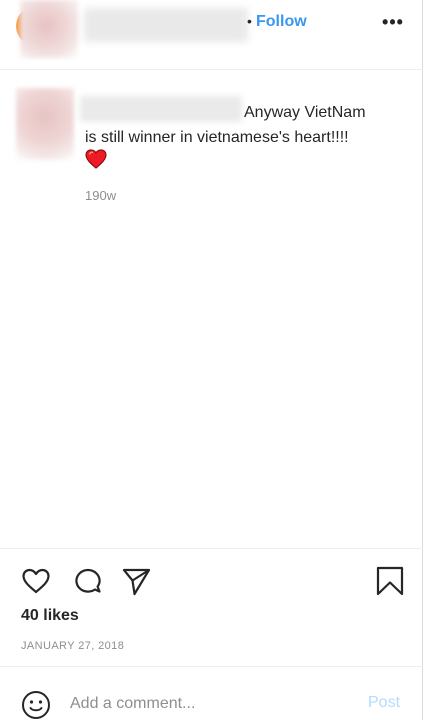 The height and width of the screenshot is (720, 426). Describe the element at coordinates (100, 195) in the screenshot. I see `caption-timestamp: 190w` at that location.